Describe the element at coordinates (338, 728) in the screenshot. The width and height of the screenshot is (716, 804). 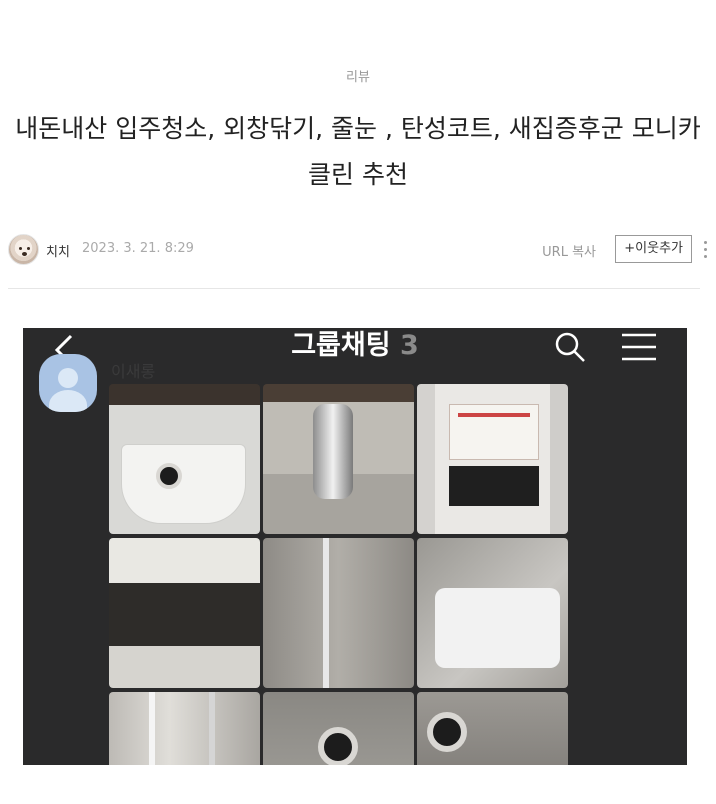
I see `photo-floor-drain` at that location.